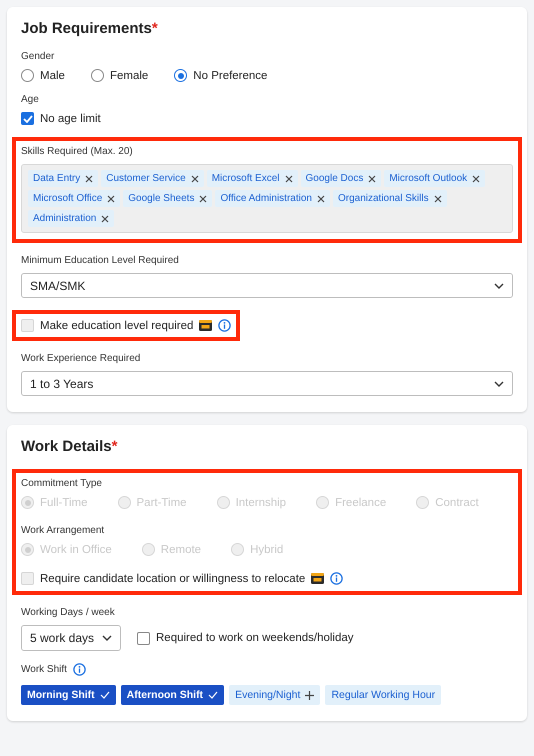 This screenshot has height=756, width=534. I want to click on field-label: Work Arrangement, so click(63, 530).